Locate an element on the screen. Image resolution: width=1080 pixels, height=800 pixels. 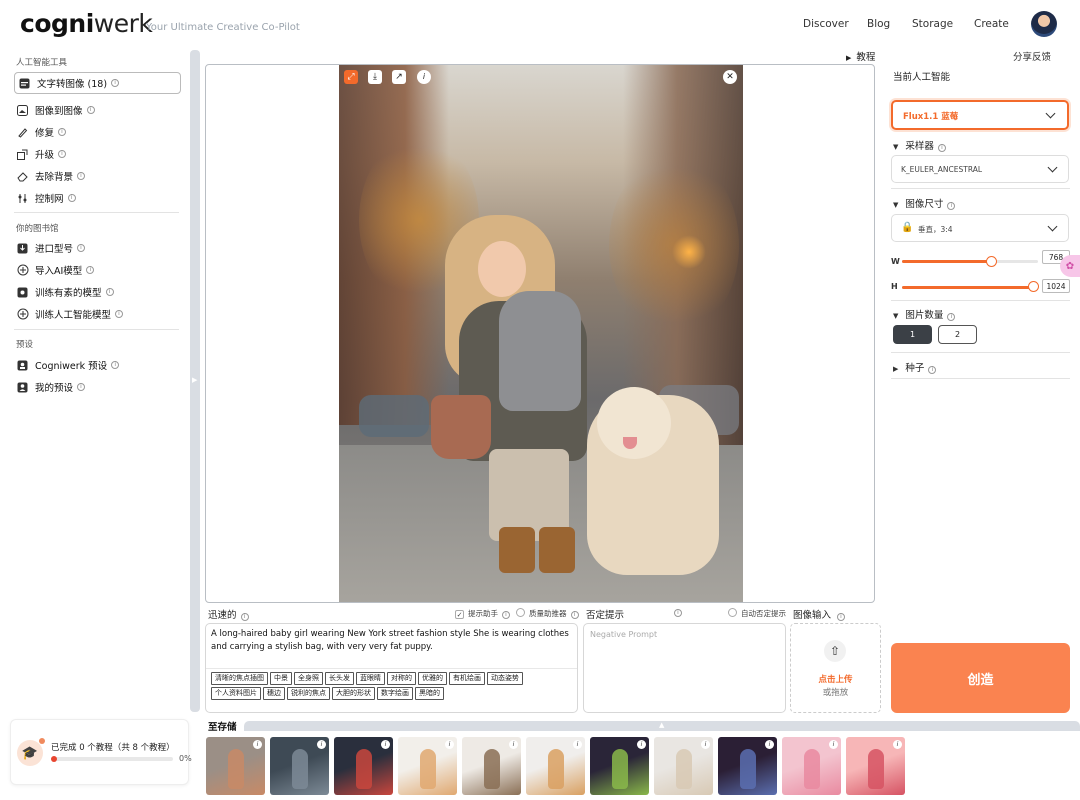
logo: cogniwerk is located at coordinates (86, 23).